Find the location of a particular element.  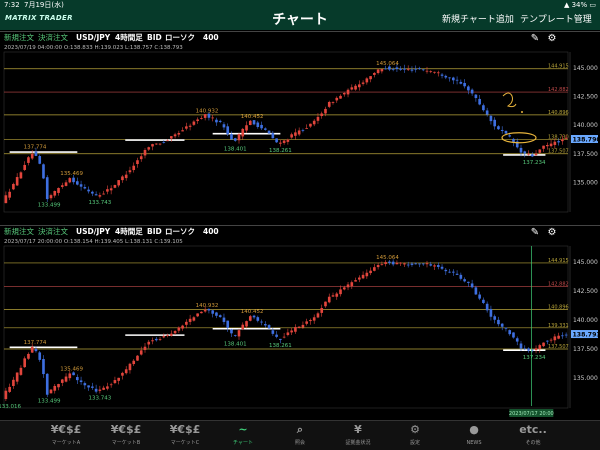

status-time: 7:32 is located at coordinates (12, 5).